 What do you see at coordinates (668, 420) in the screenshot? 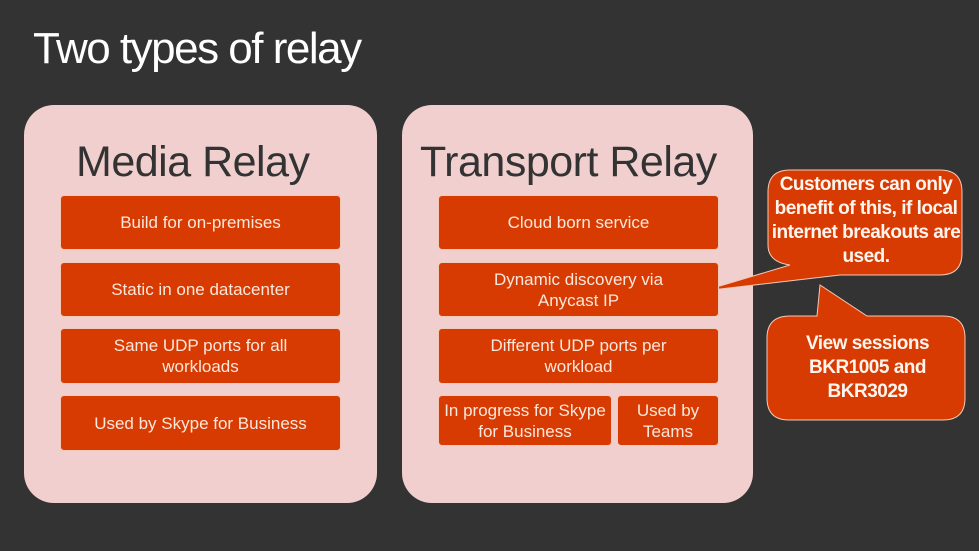
I see `transport-relay-item-teams: Used by Teams` at bounding box center [668, 420].